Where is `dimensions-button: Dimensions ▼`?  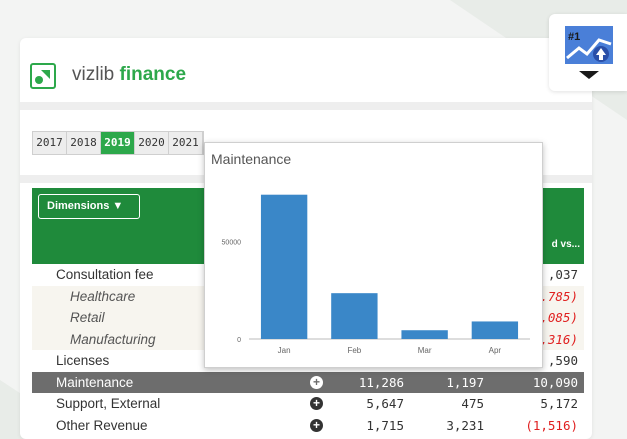
dimensions-button: Dimensions ▼ is located at coordinates (89, 206).